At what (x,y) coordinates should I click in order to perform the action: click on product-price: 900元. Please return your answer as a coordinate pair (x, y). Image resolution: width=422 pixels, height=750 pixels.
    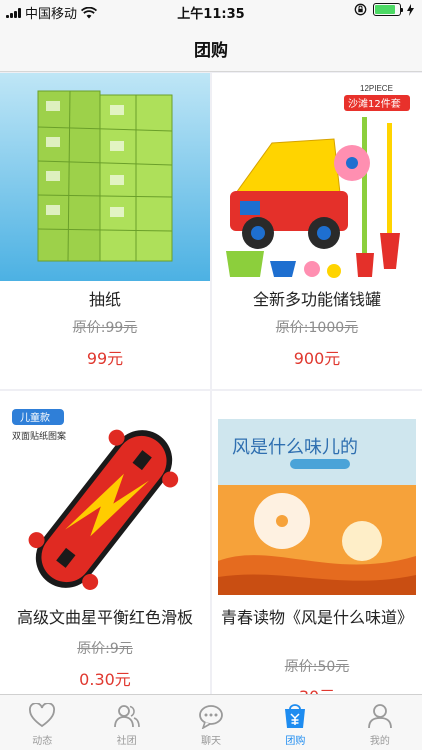
    Looking at the image, I should click on (317, 358).